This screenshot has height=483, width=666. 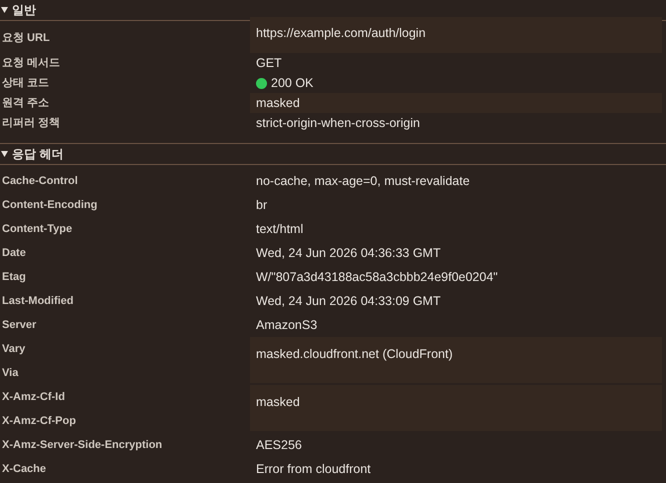 I want to click on header-value: AES256, so click(x=279, y=445).